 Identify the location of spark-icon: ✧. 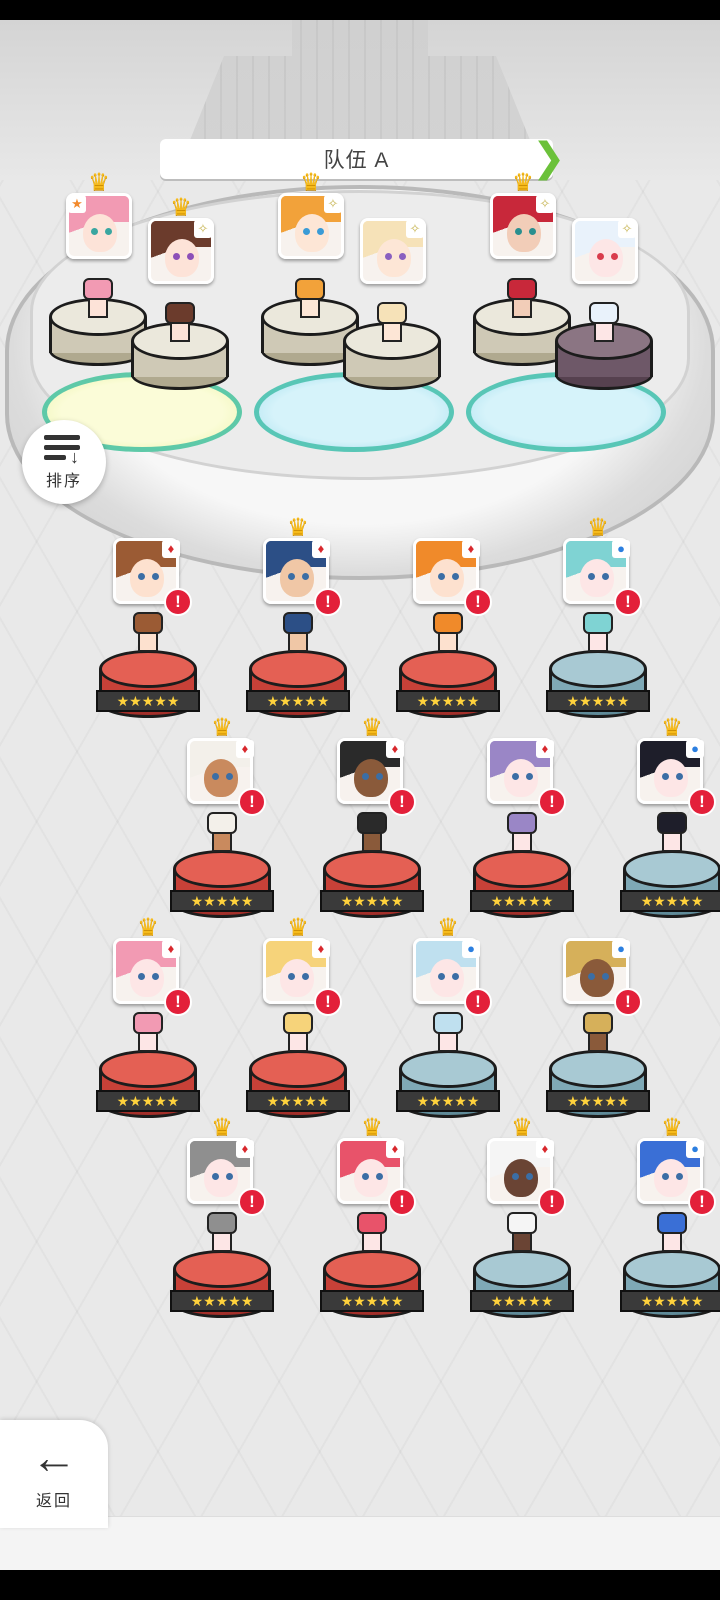
(333, 204).